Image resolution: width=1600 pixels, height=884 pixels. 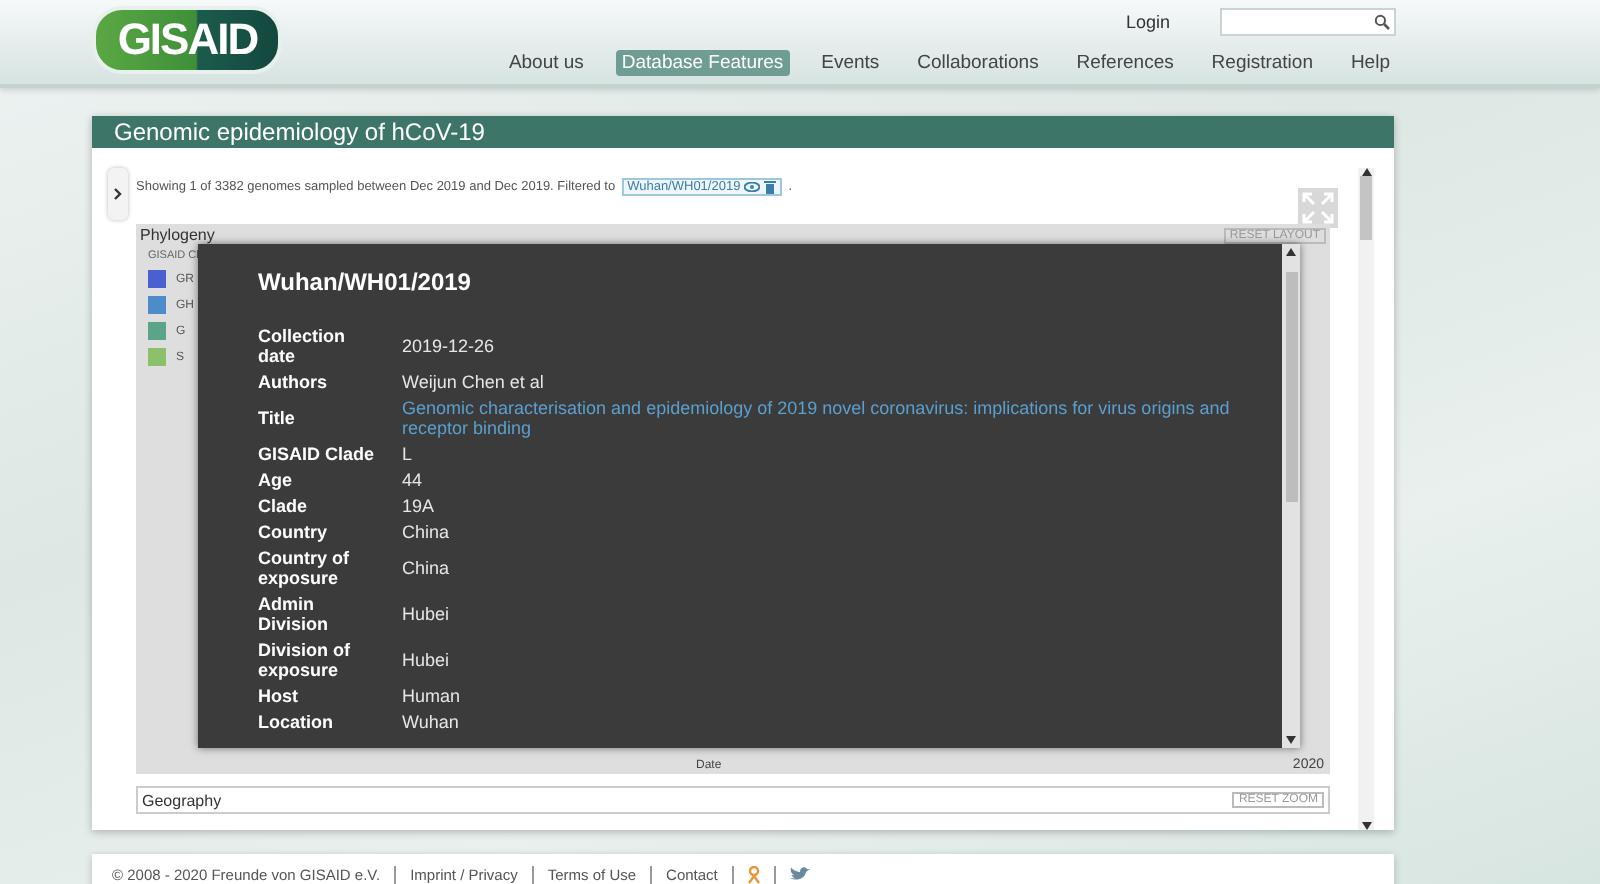 I want to click on field-label: Authors, so click(x=293, y=382).